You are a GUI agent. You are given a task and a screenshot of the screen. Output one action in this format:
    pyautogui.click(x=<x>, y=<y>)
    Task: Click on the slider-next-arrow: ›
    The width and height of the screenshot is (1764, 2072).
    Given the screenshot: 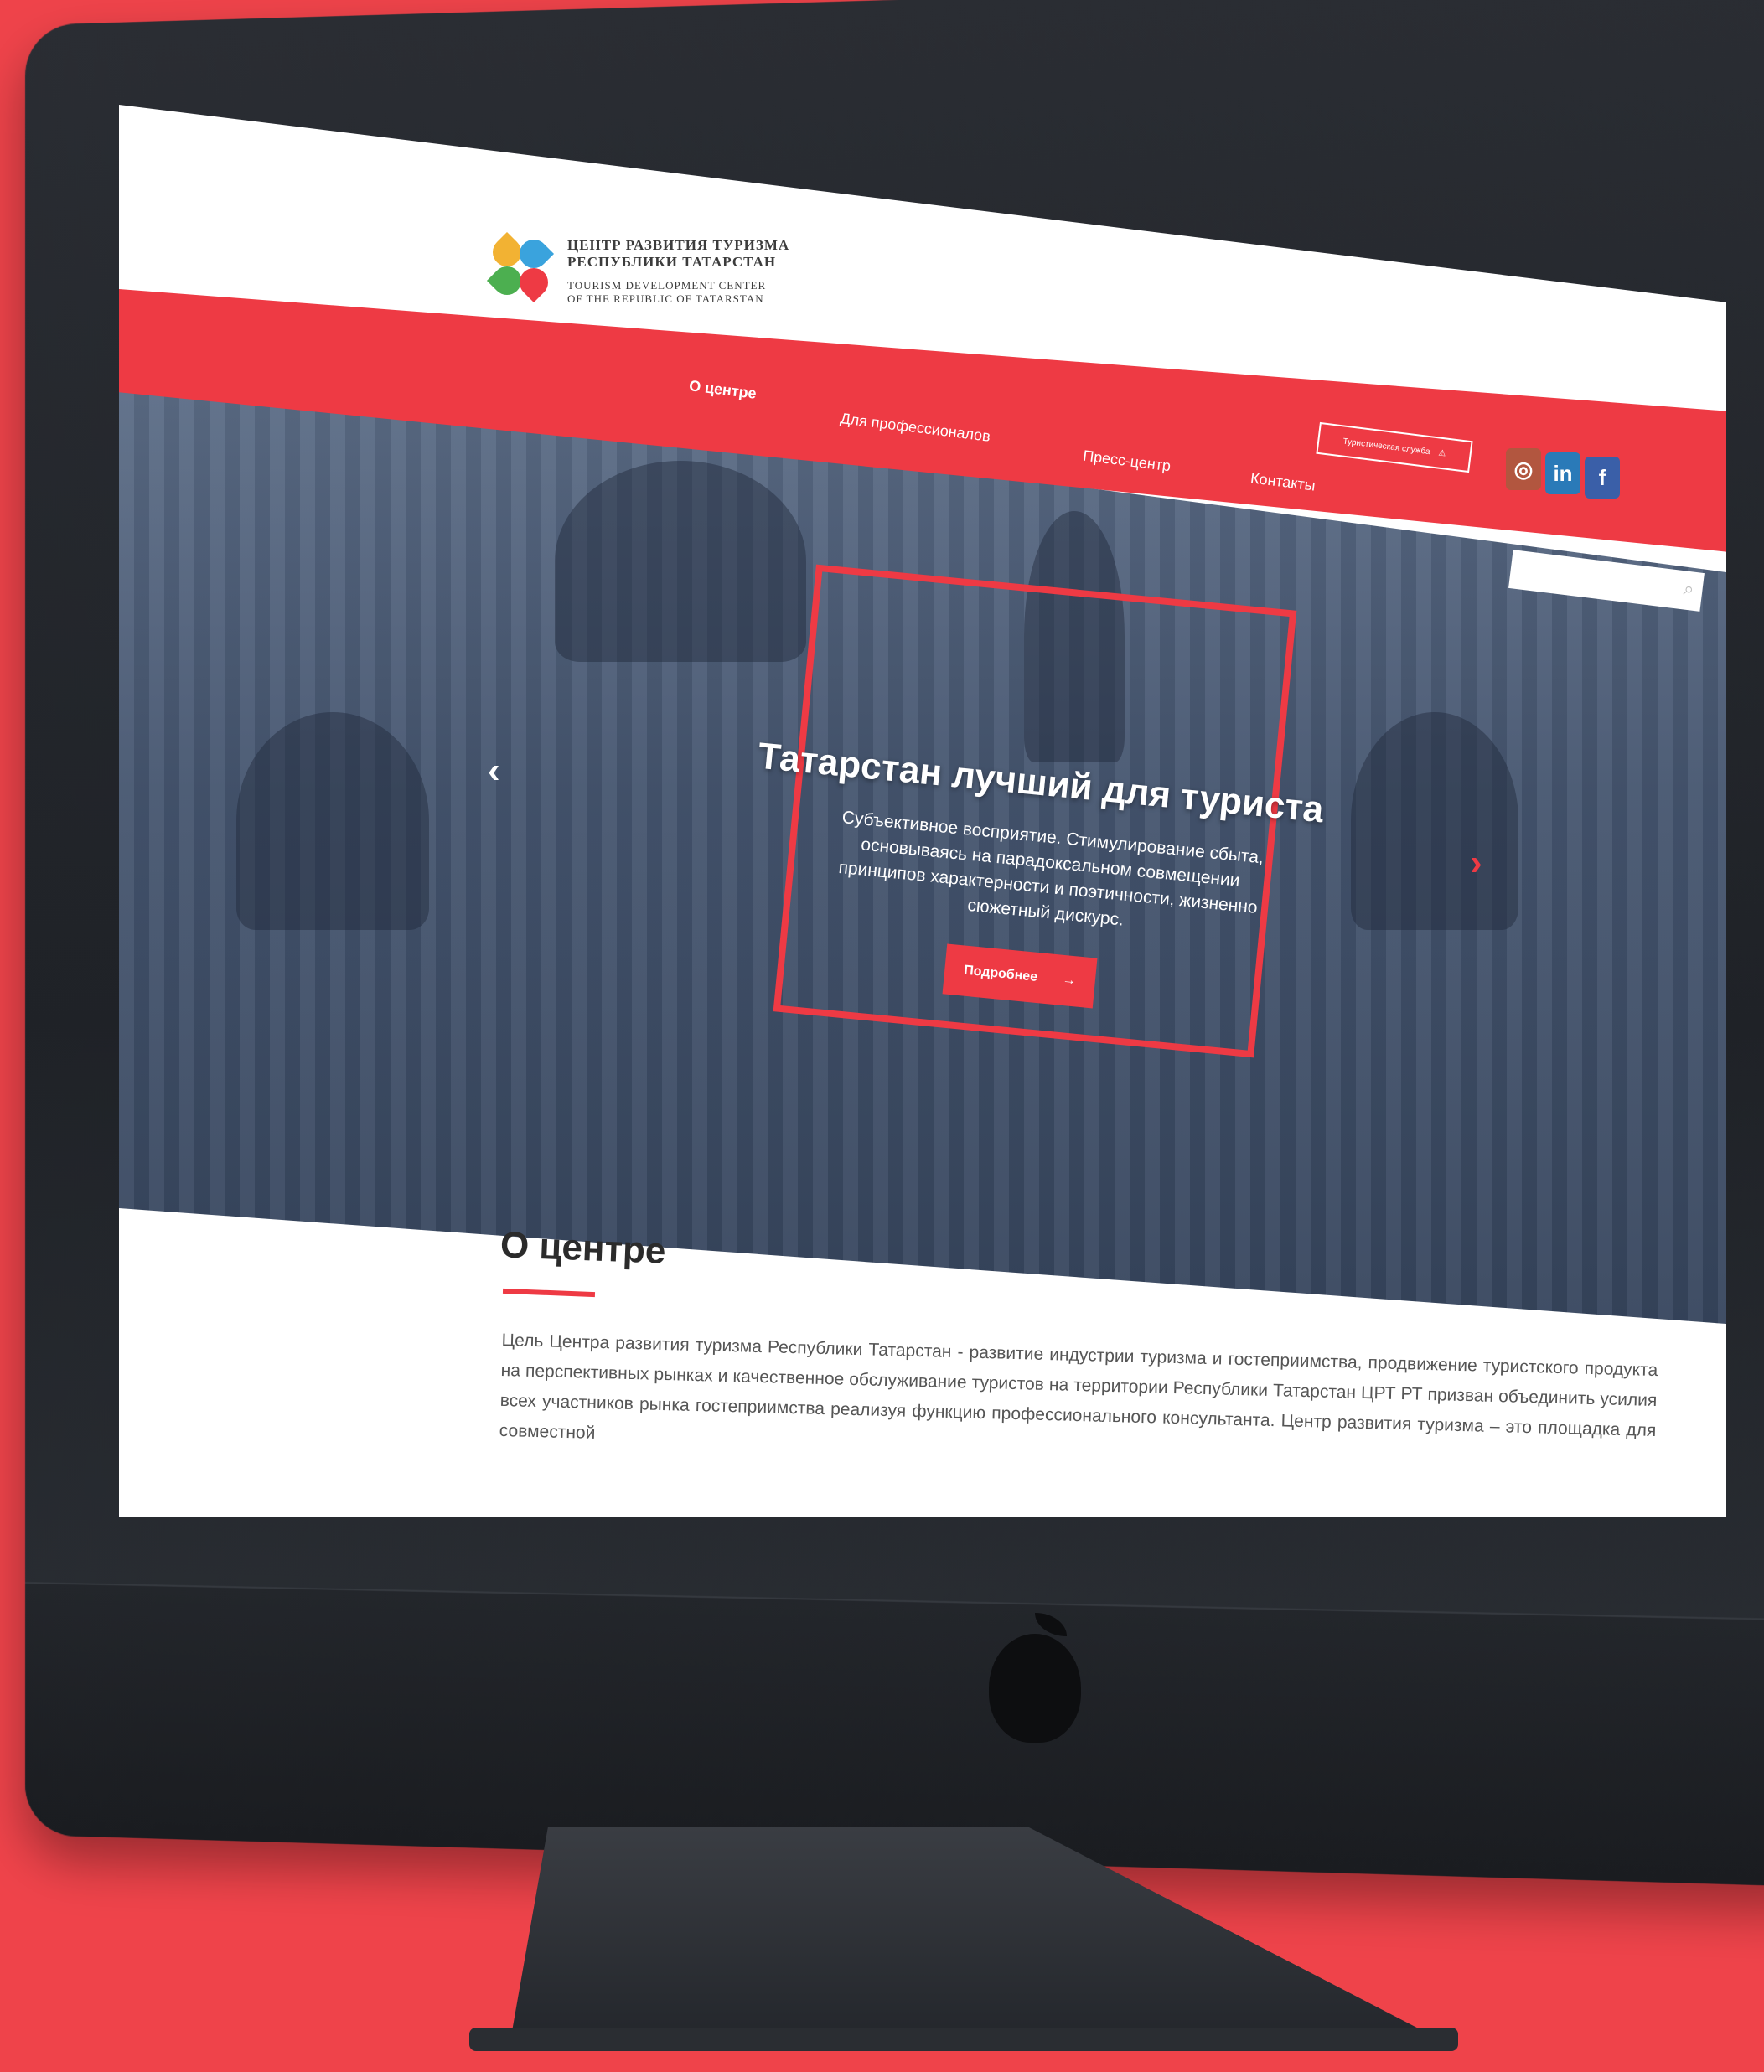 What is the action you would take?
    pyautogui.click(x=1476, y=863)
    